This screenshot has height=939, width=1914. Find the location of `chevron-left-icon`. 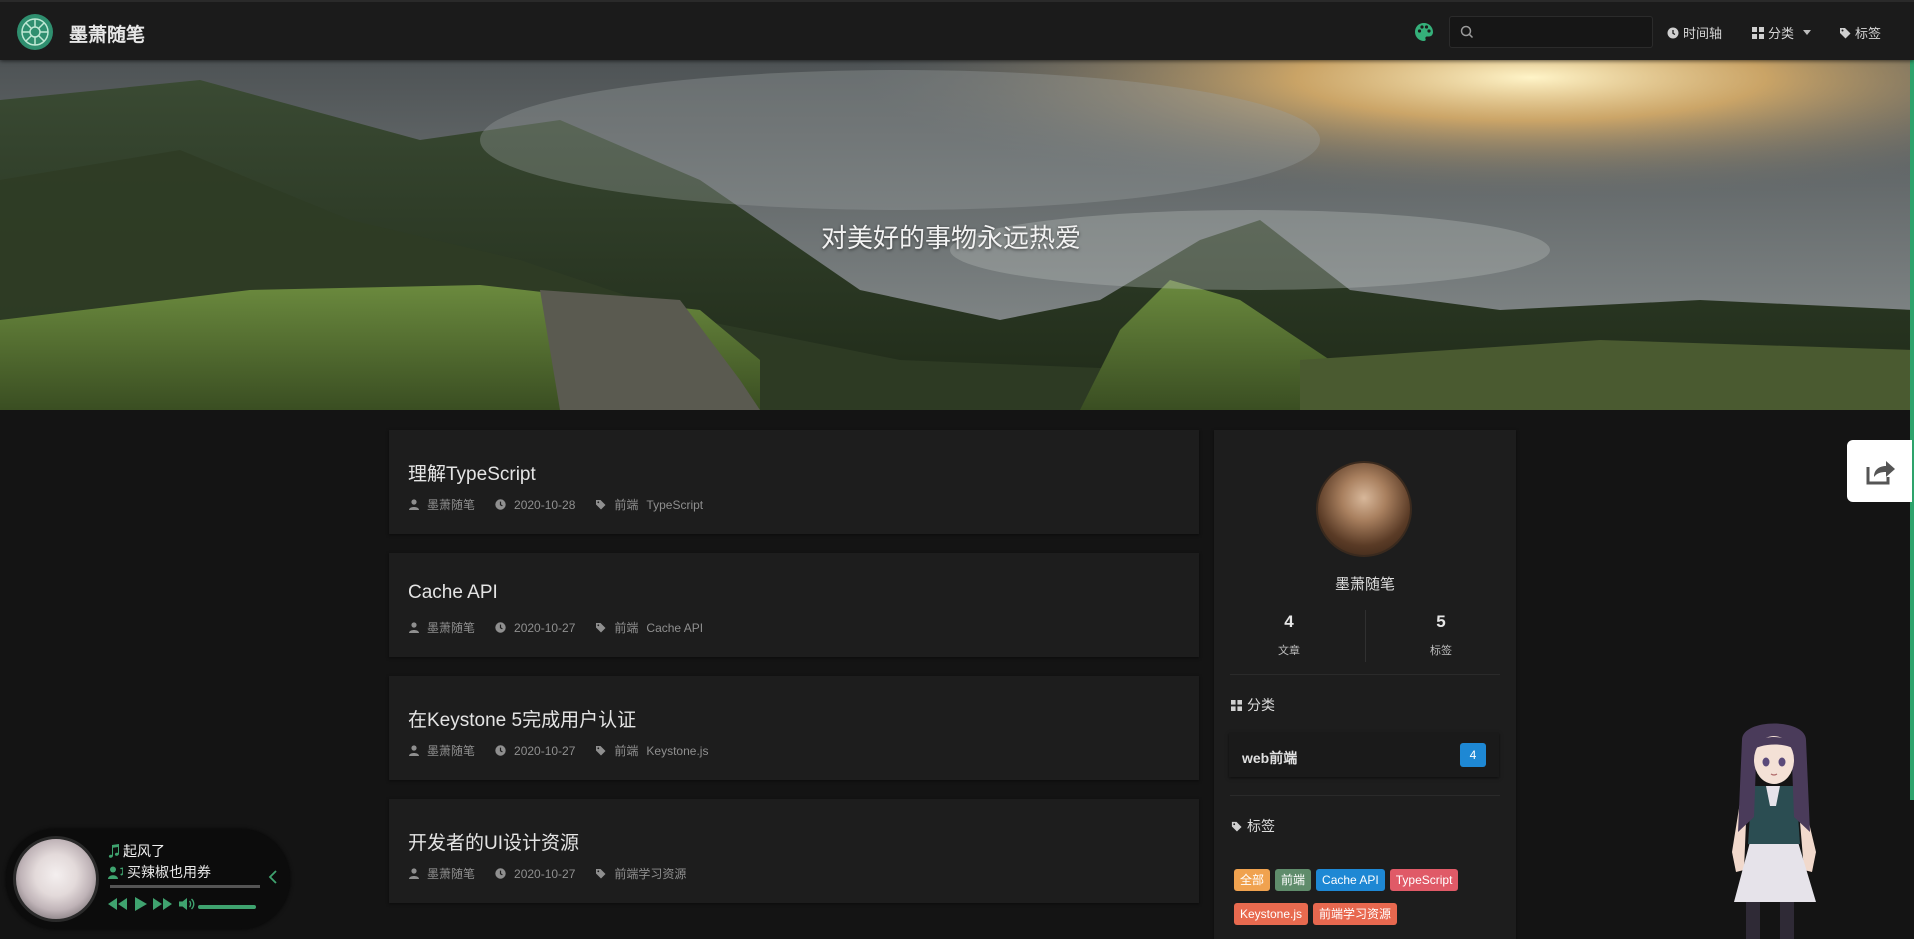

chevron-left-icon is located at coordinates (273, 877).